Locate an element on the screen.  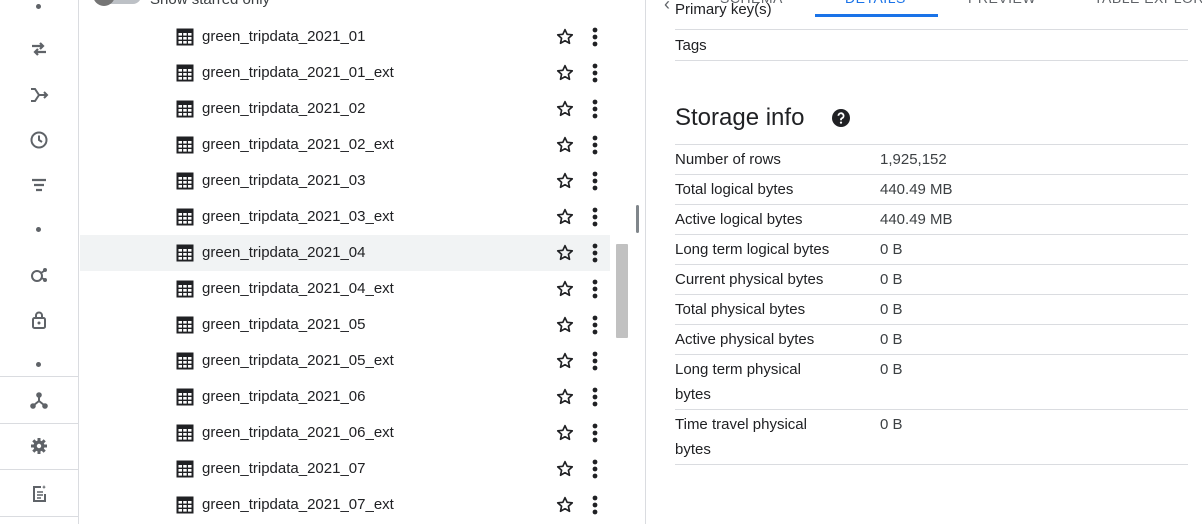
starred-only-label: Show starred only is located at coordinates (210, 4).